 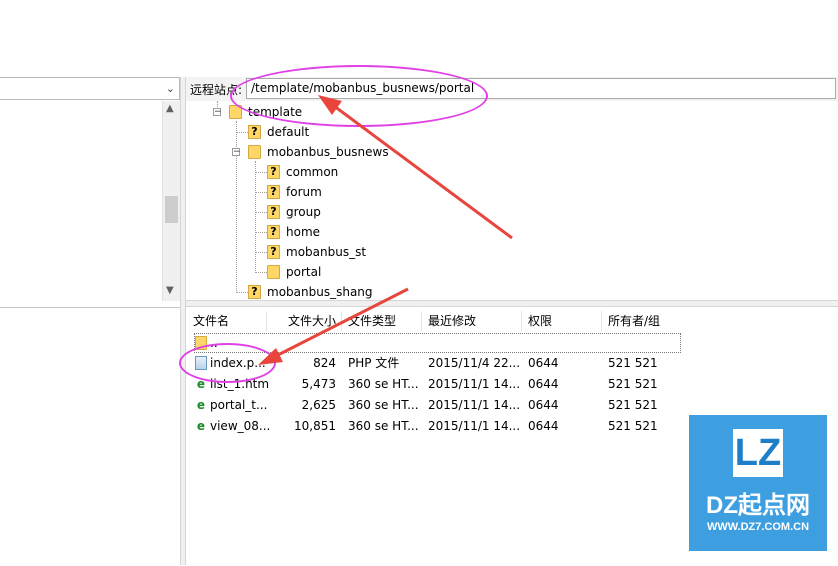 I want to click on watermark-logo: LZ, so click(x=758, y=453).